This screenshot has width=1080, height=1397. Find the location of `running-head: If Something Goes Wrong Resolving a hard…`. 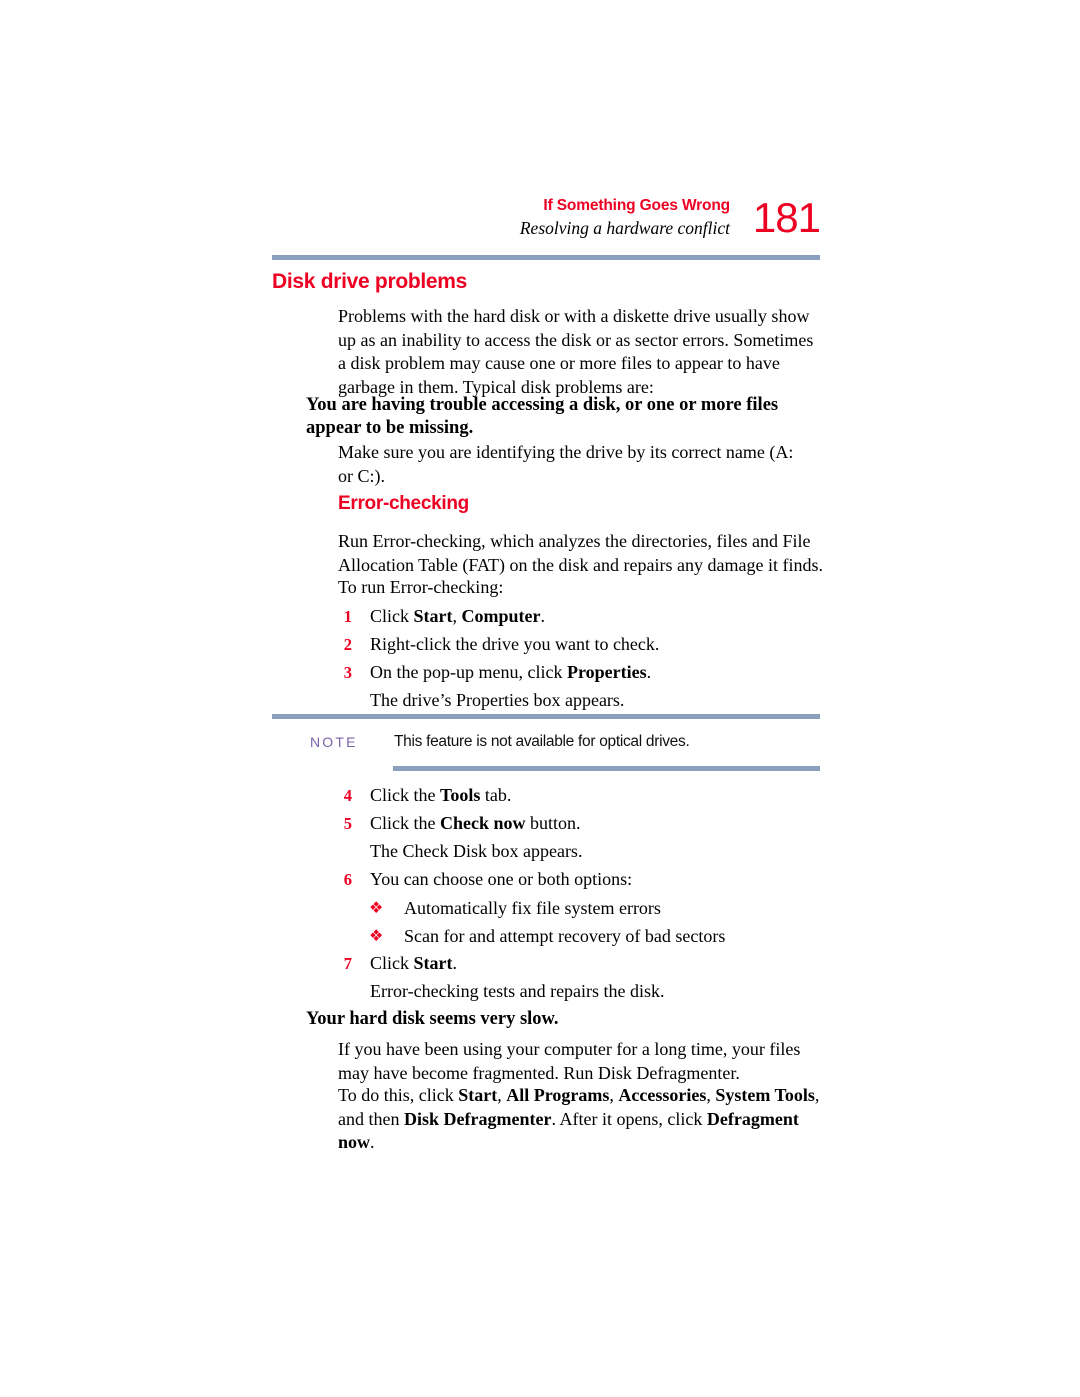

running-head: If Something Goes Wrong Resolving a hard… is located at coordinates (546, 224).